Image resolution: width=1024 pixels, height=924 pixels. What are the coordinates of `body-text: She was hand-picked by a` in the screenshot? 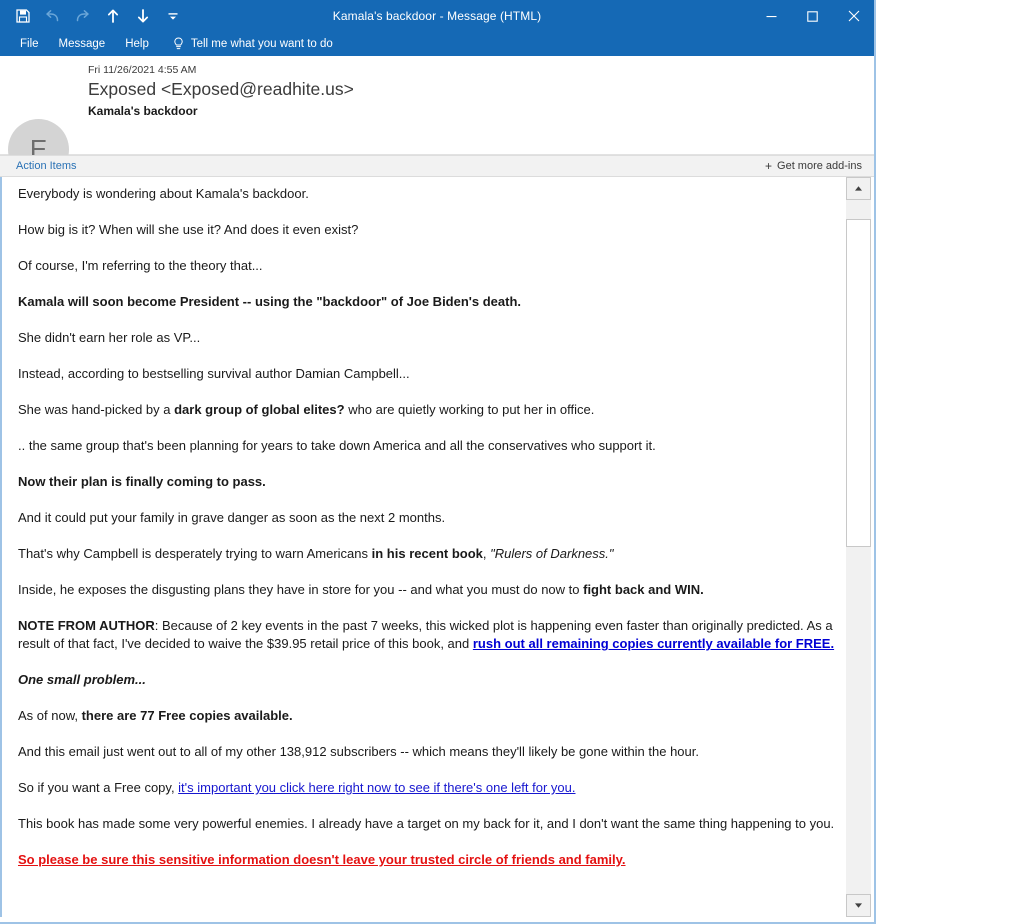 It's located at (96, 409).